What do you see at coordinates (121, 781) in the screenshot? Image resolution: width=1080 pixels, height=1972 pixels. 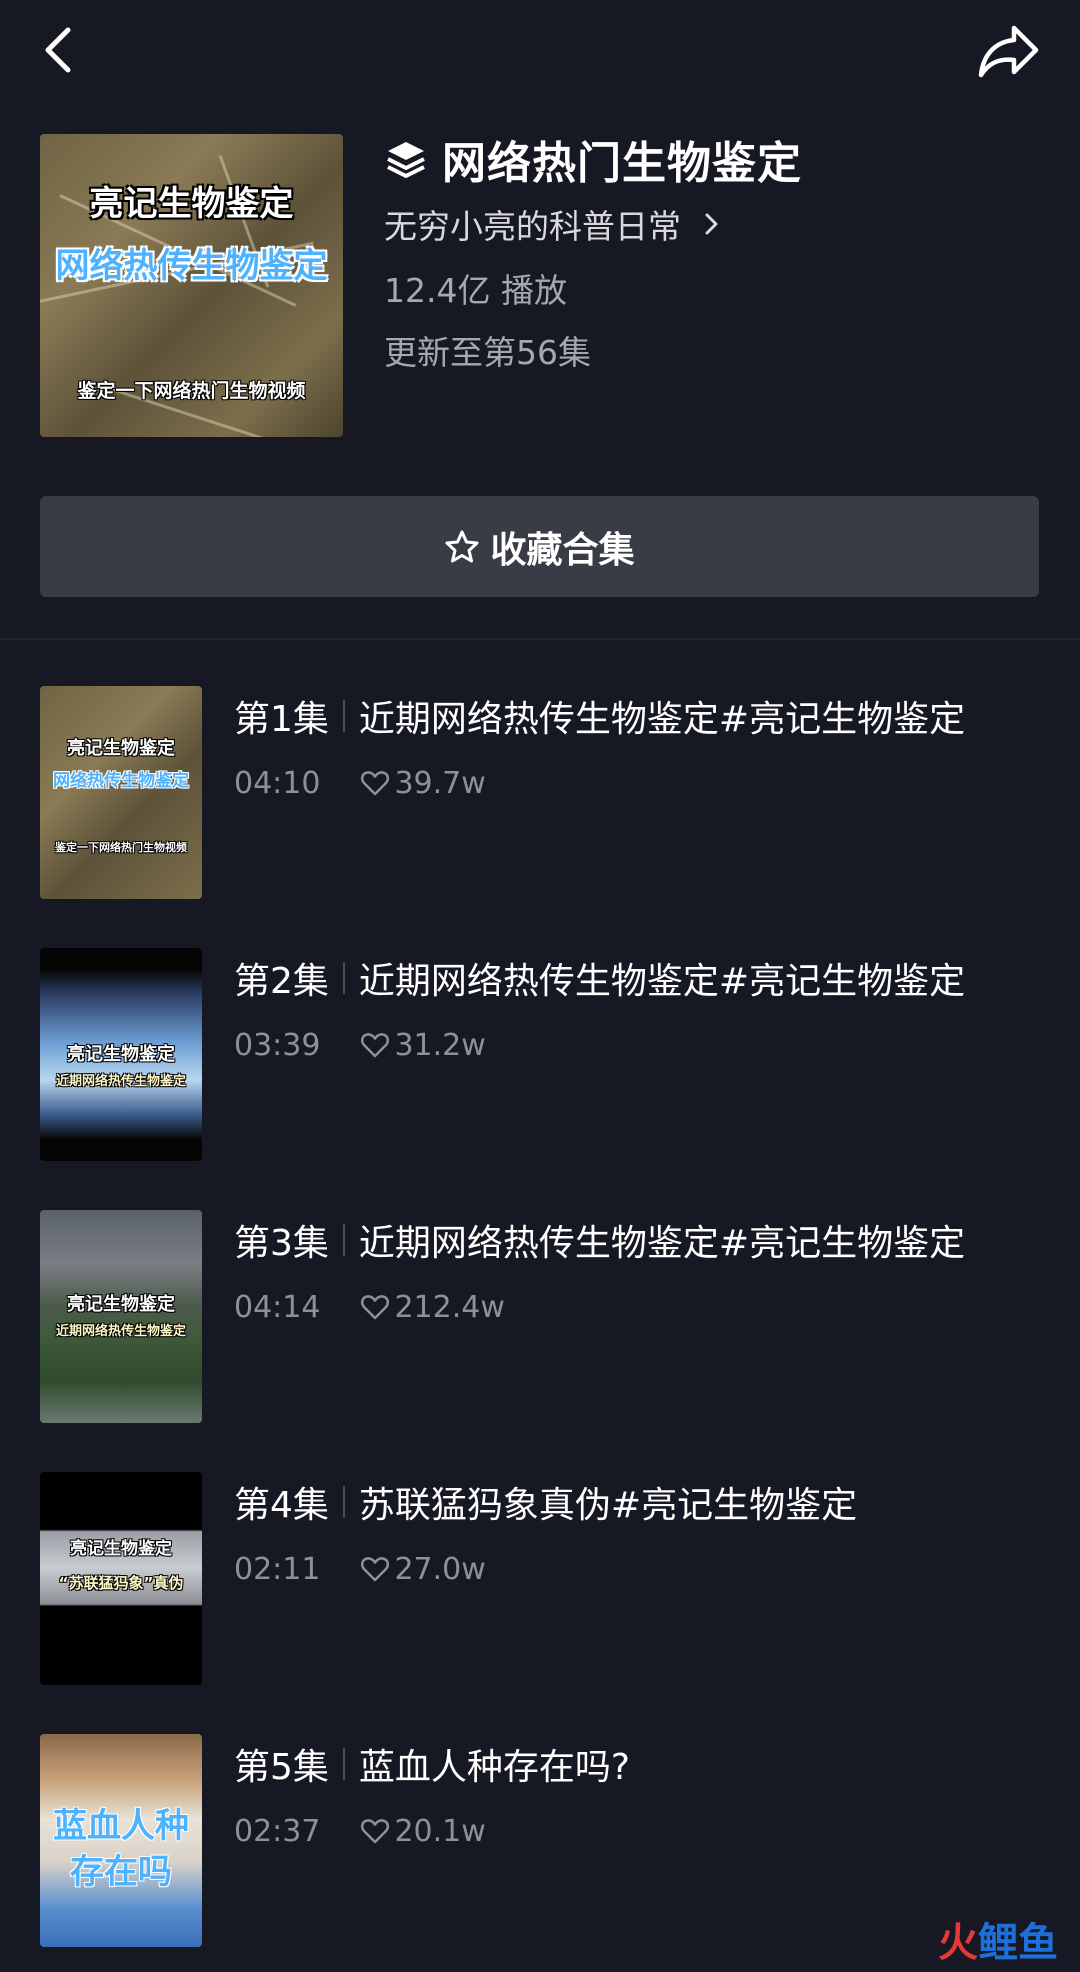 I see `thumb-text-line2: 网络热传生物鉴定` at bounding box center [121, 781].